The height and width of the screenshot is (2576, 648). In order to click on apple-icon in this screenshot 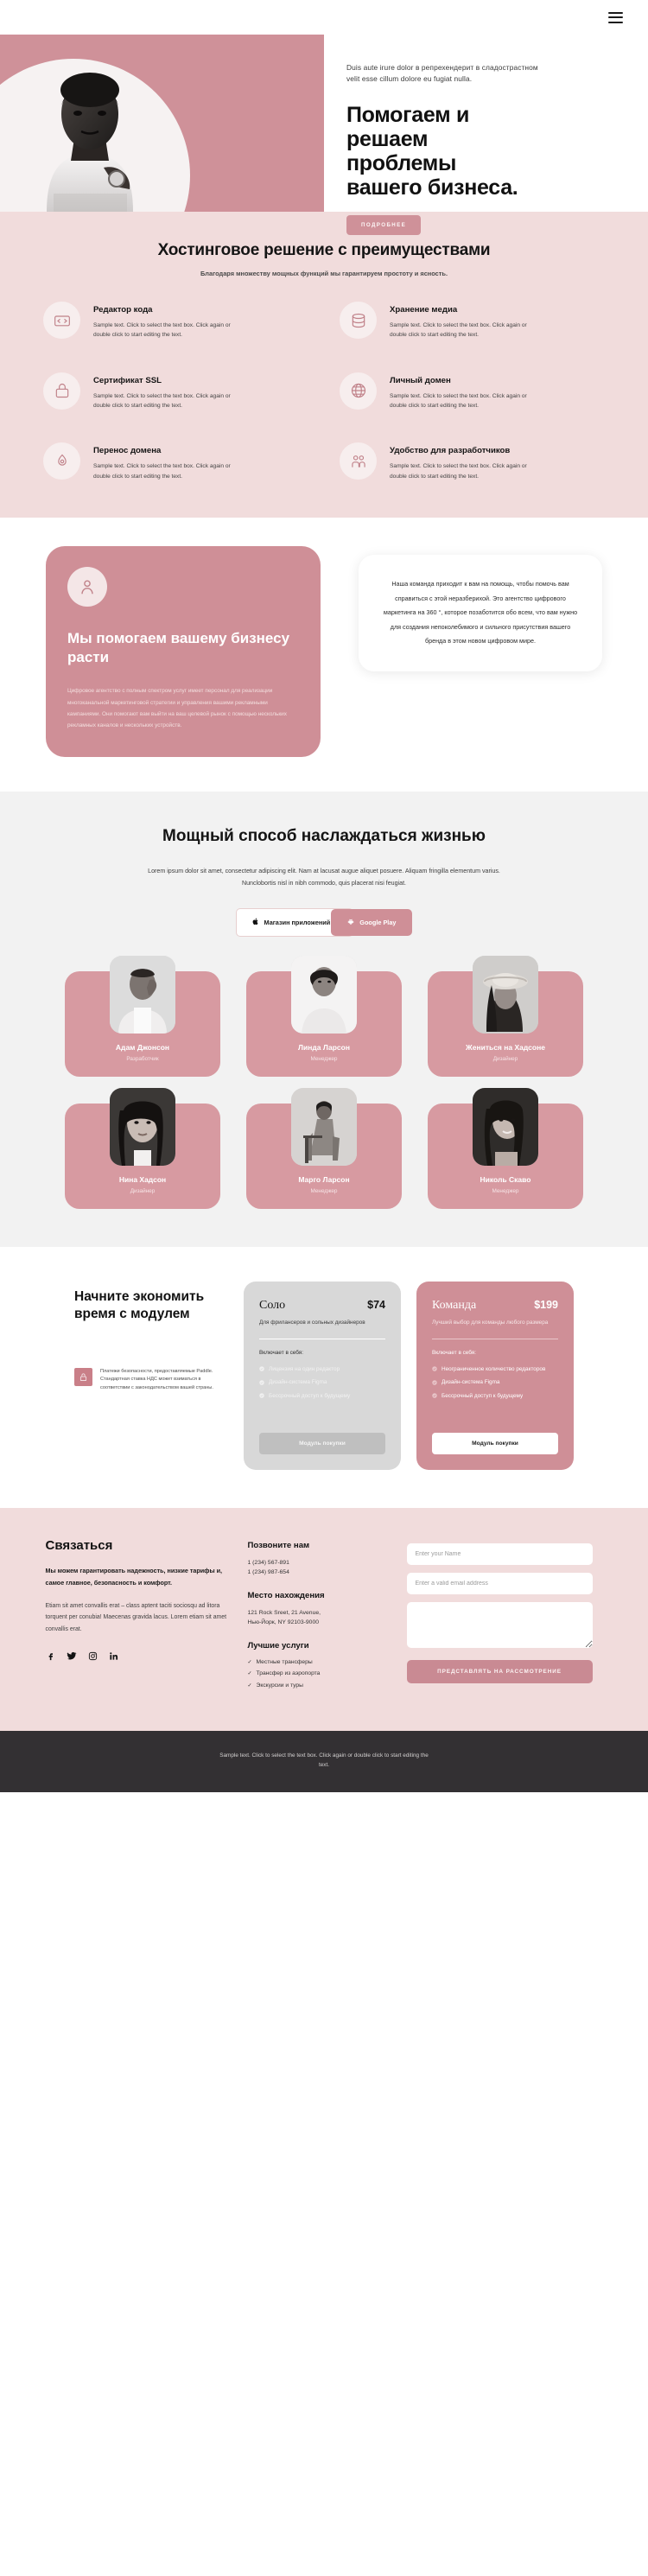, I will do `click(255, 923)`.